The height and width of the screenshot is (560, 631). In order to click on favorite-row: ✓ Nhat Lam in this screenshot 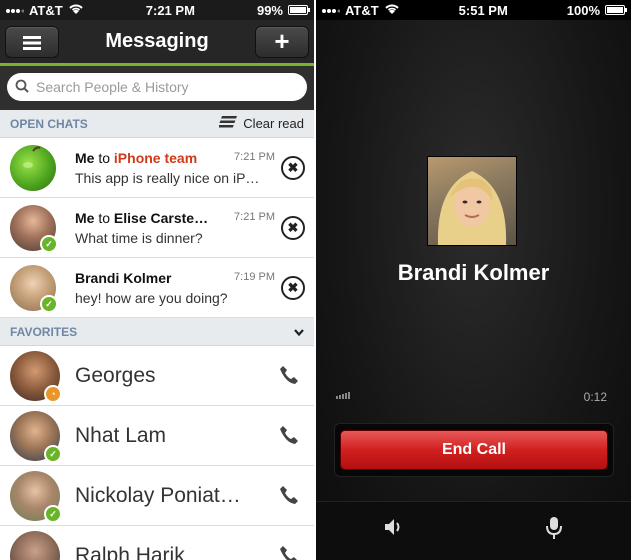, I will do `click(157, 436)`.